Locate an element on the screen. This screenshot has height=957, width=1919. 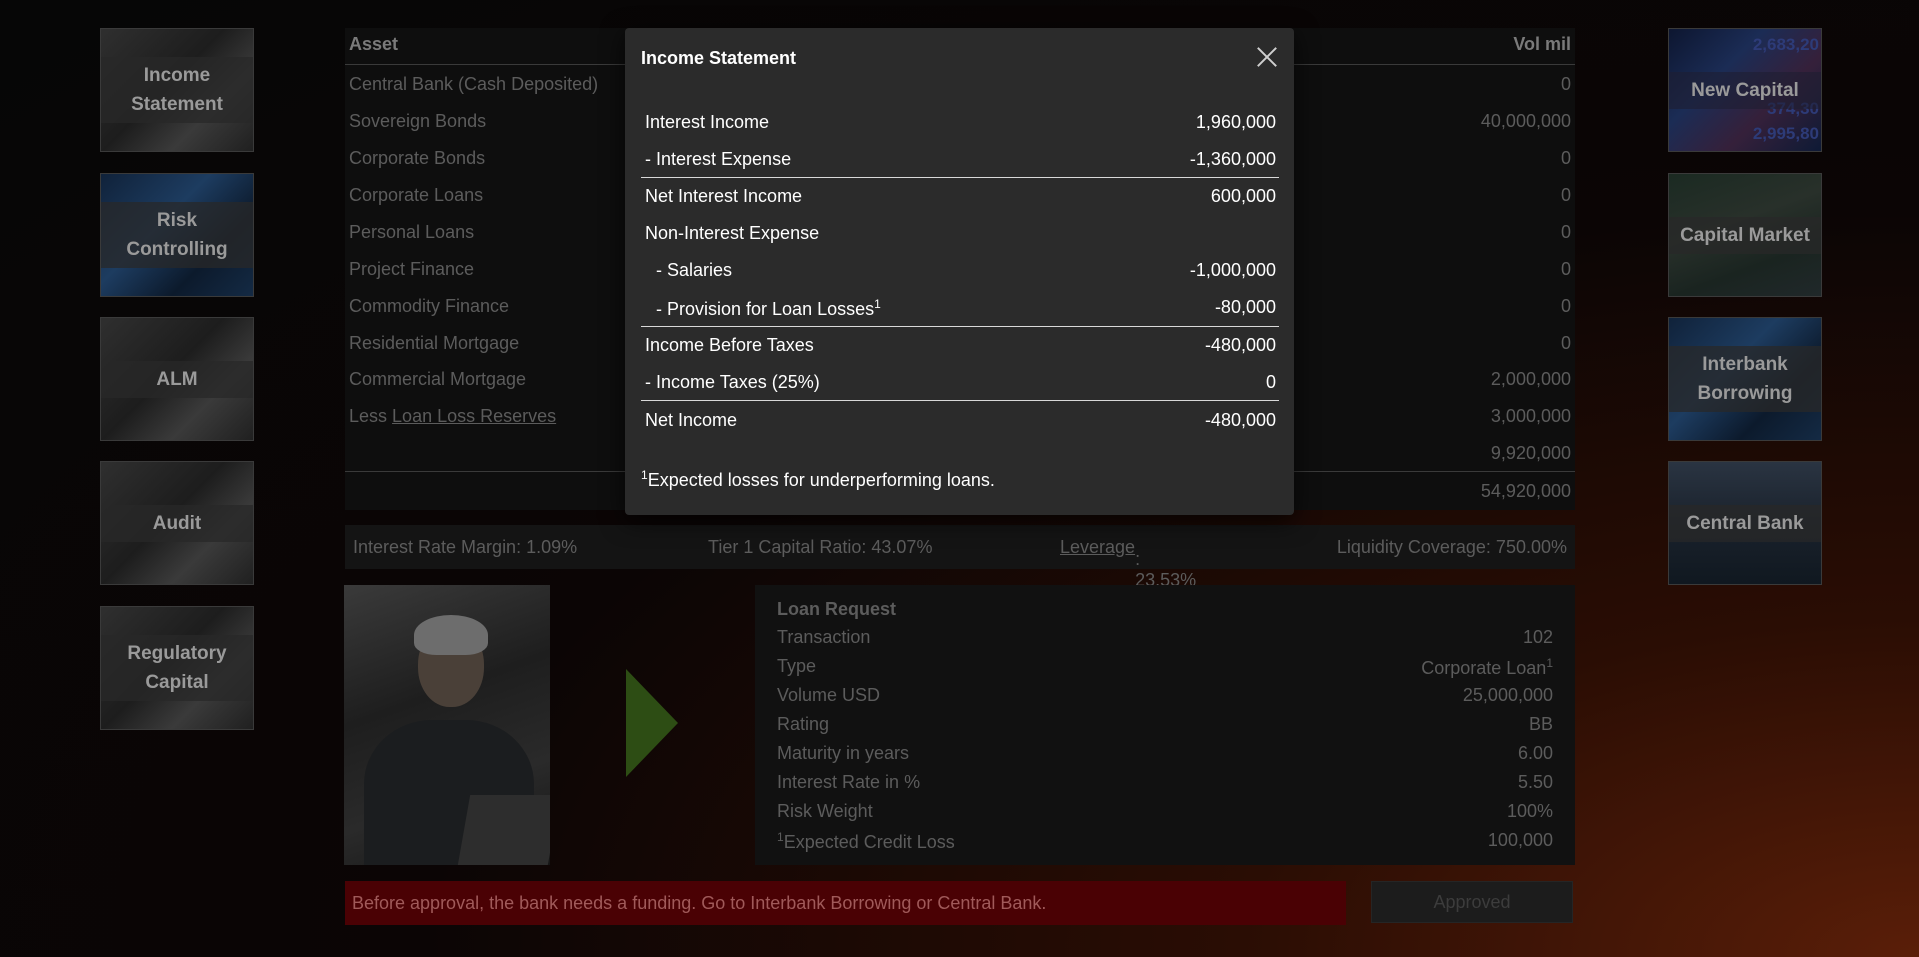
nav-new-capital: 2,683,20 374,30 2,995,80 New Capital is located at coordinates (1745, 90).